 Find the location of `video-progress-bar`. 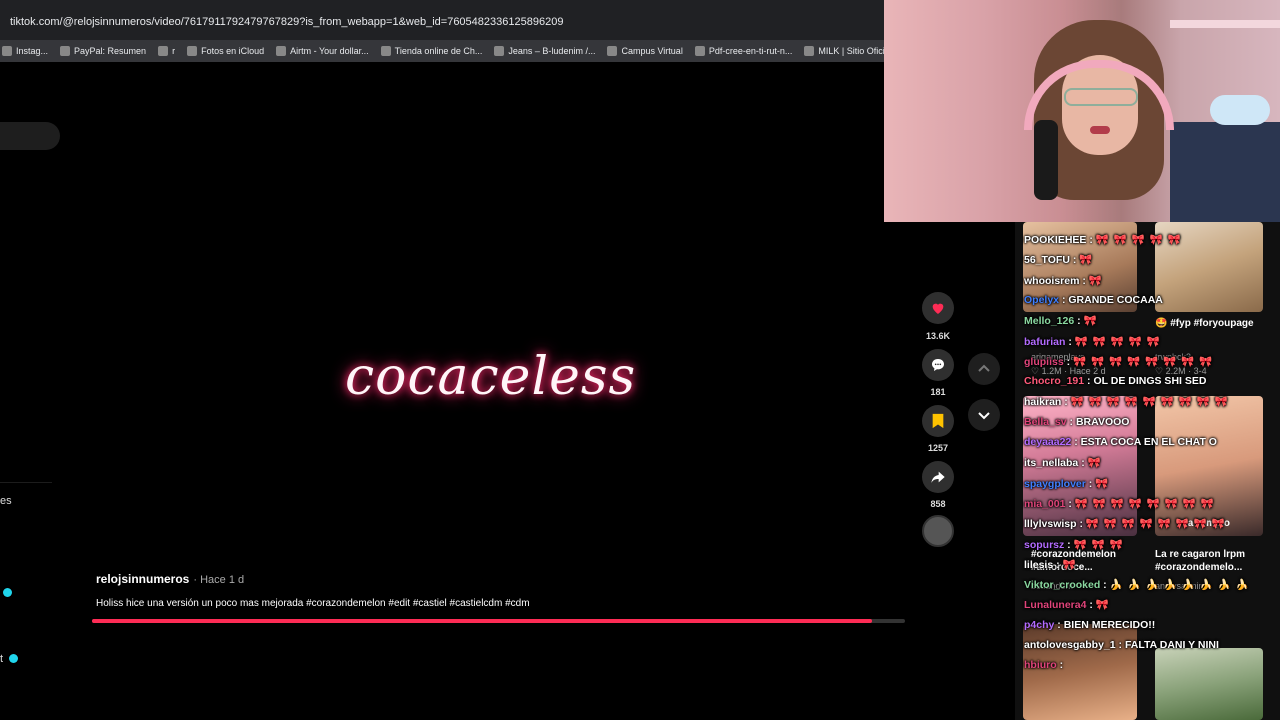

video-progress-bar is located at coordinates (498, 621).